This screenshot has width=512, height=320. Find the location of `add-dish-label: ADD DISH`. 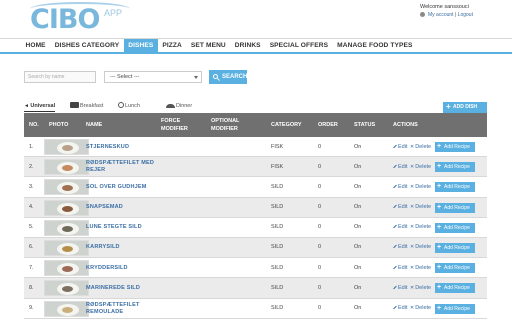

add-dish-label: ADD DISH is located at coordinates (465, 107).